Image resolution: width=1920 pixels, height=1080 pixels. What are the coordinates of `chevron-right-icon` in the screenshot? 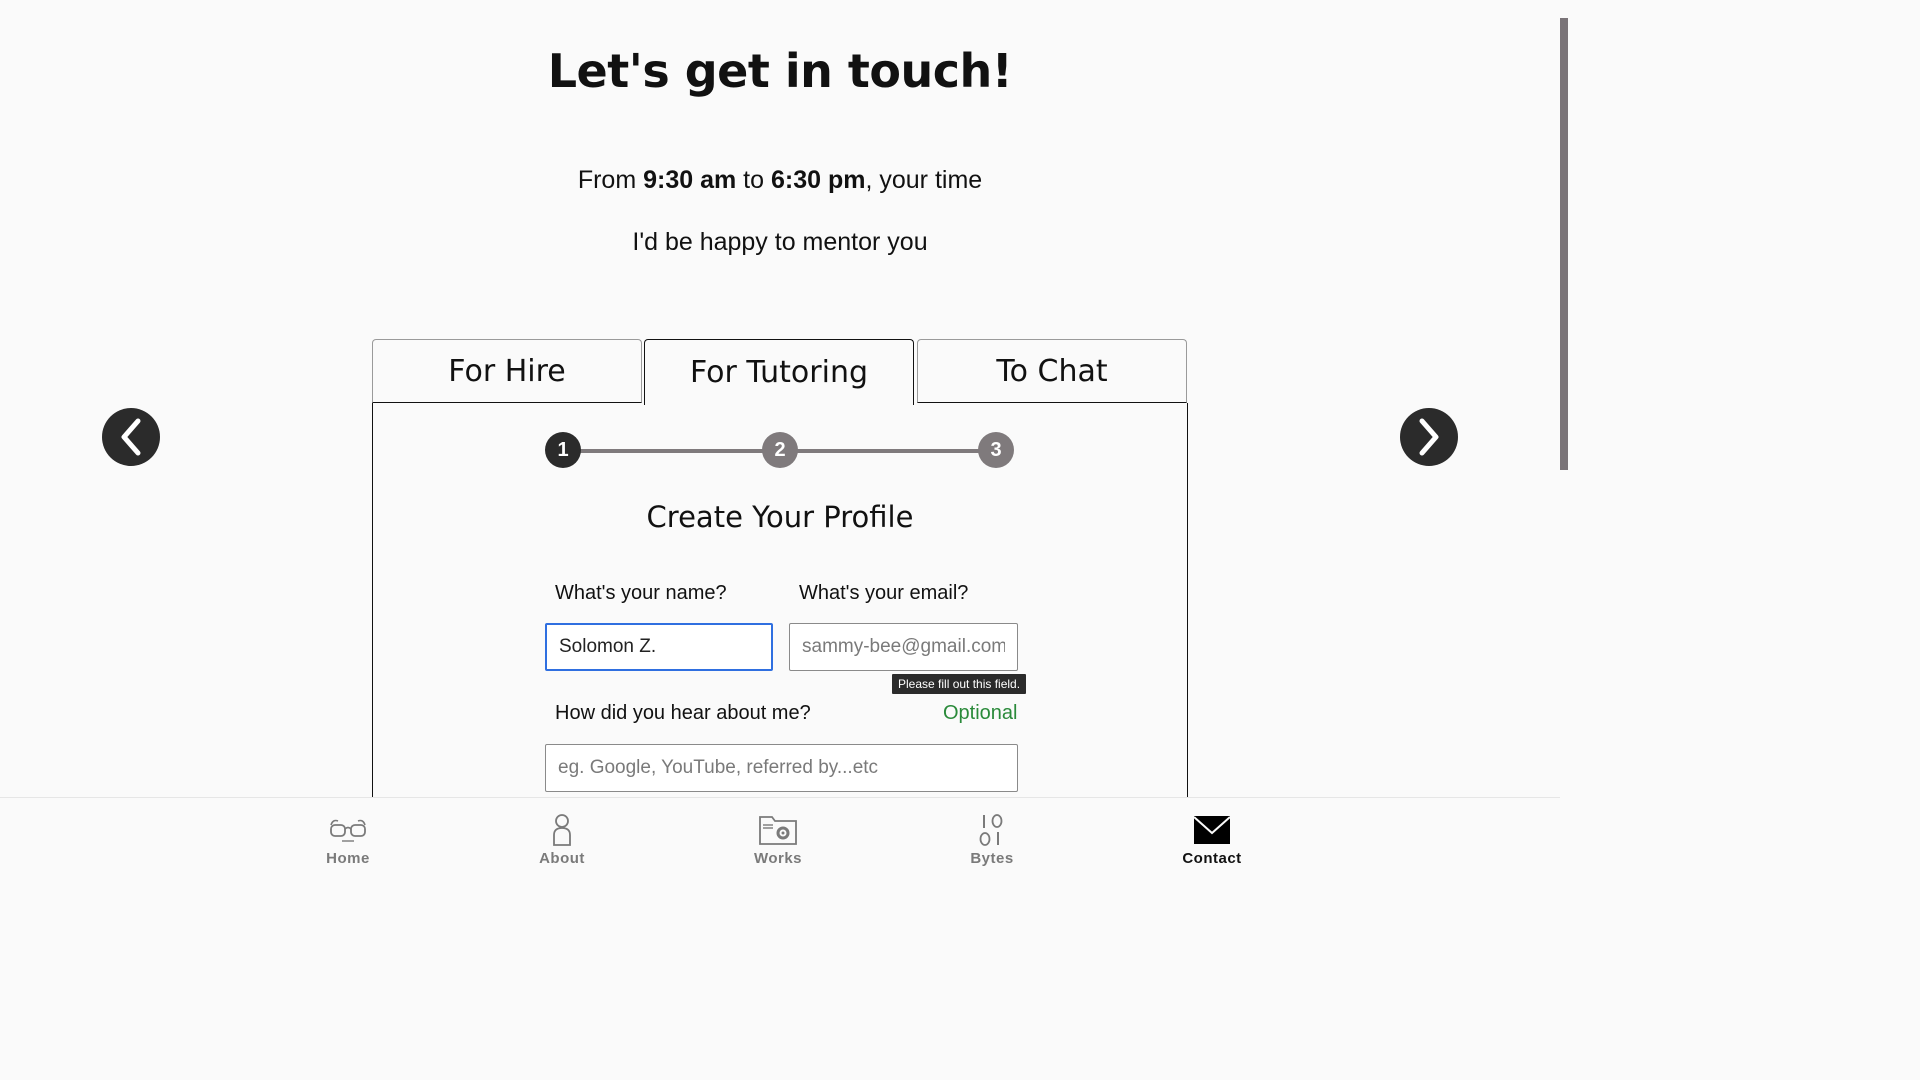 It's located at (1429, 437).